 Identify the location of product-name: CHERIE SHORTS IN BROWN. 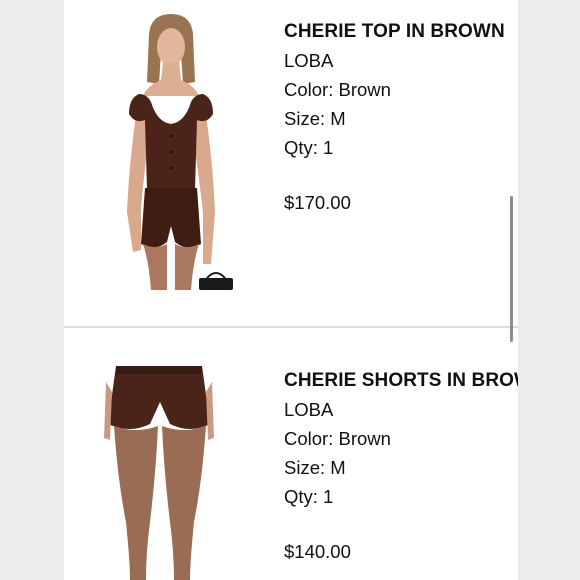
(401, 381).